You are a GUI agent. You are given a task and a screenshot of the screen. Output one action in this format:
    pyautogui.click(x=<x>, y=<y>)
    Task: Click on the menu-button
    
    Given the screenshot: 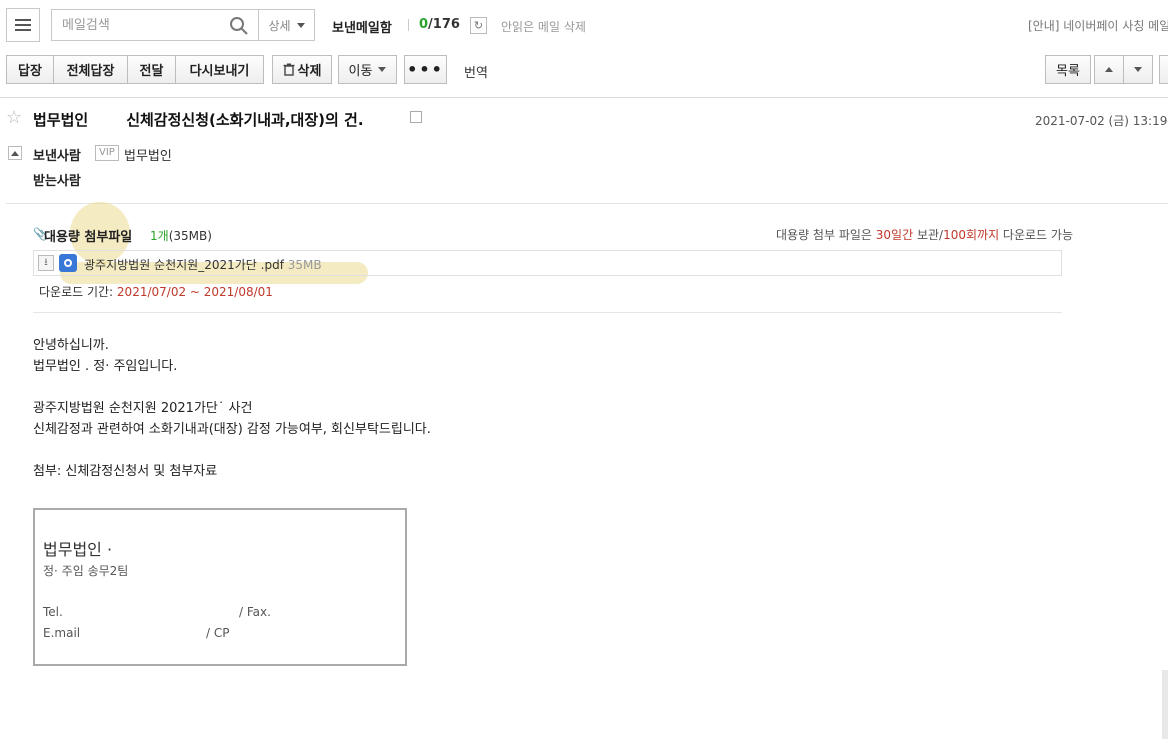 What is the action you would take?
    pyautogui.click(x=23, y=25)
    